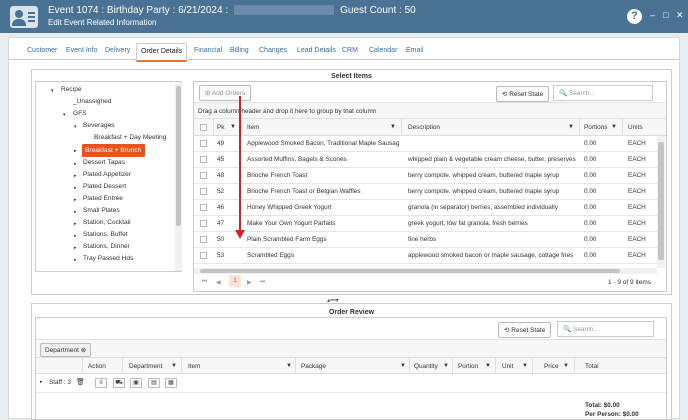  Describe the element at coordinates (83, 350) in the screenshot. I see `close-icon: ⊗` at that location.